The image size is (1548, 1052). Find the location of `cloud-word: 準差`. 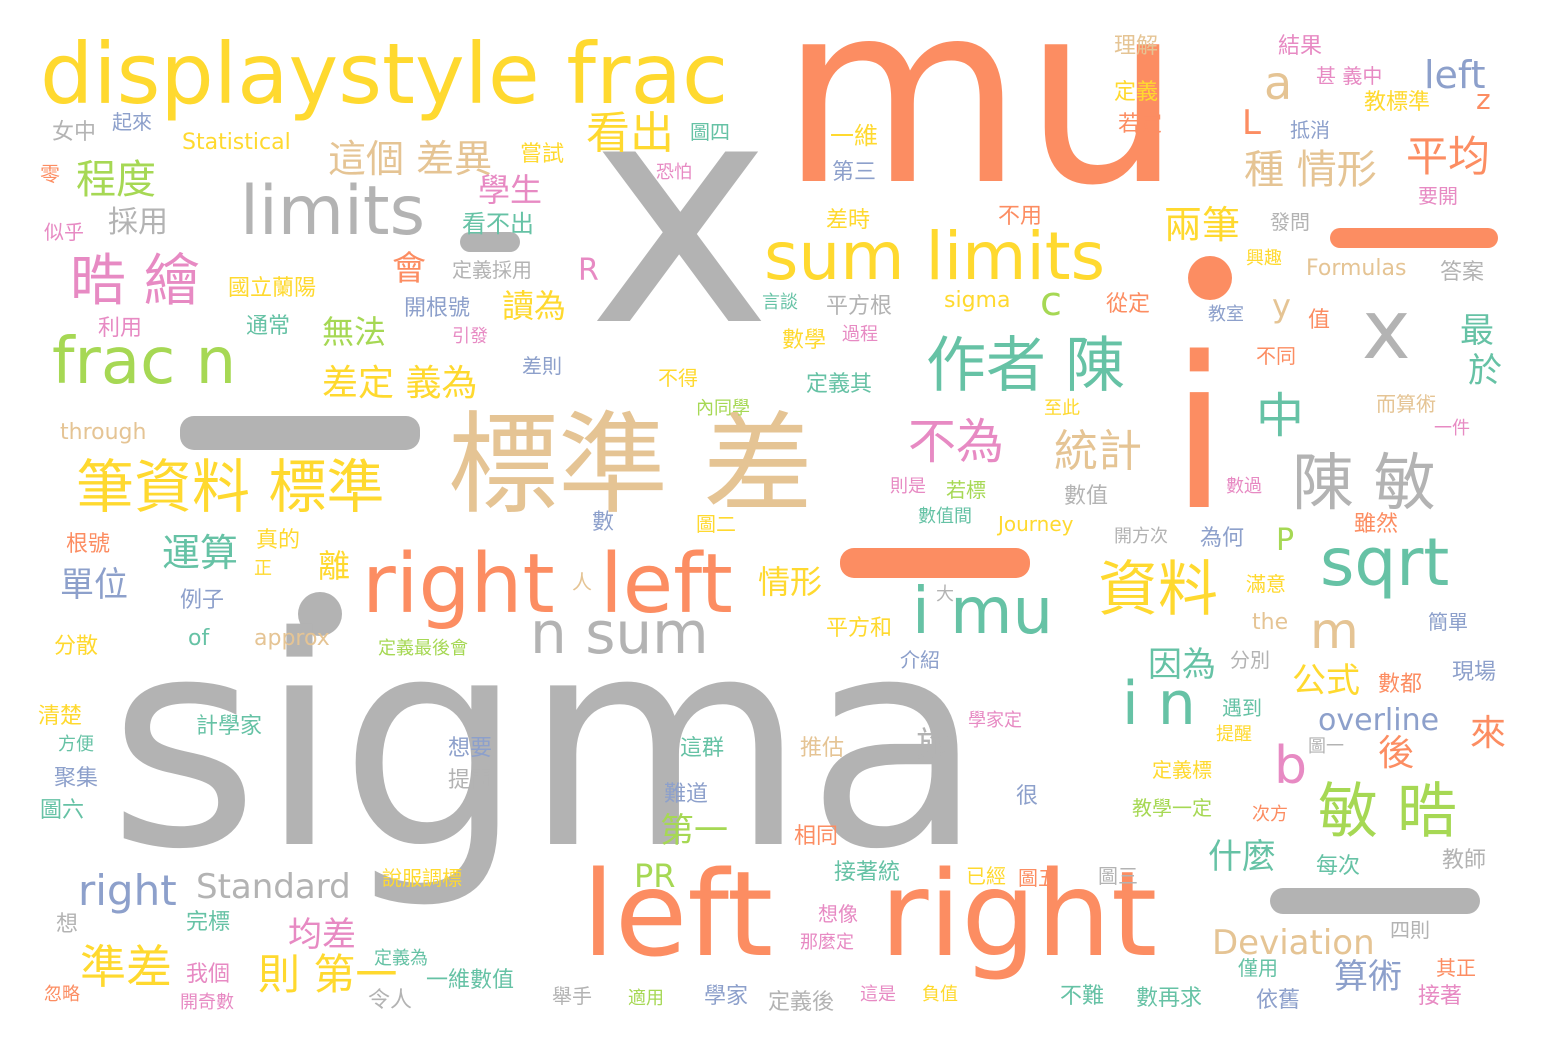

cloud-word: 準差 is located at coordinates (126, 967).